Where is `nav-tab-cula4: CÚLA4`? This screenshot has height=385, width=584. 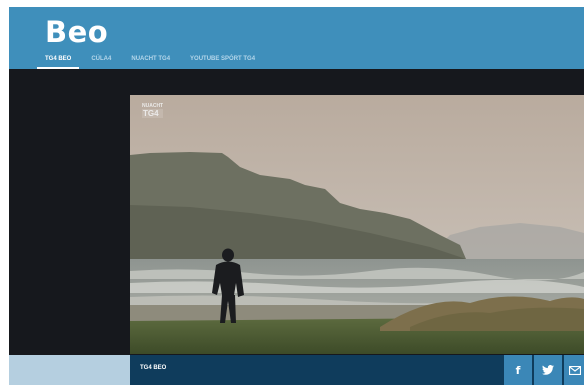 nav-tab-cula4: CÚLA4 is located at coordinates (101, 61).